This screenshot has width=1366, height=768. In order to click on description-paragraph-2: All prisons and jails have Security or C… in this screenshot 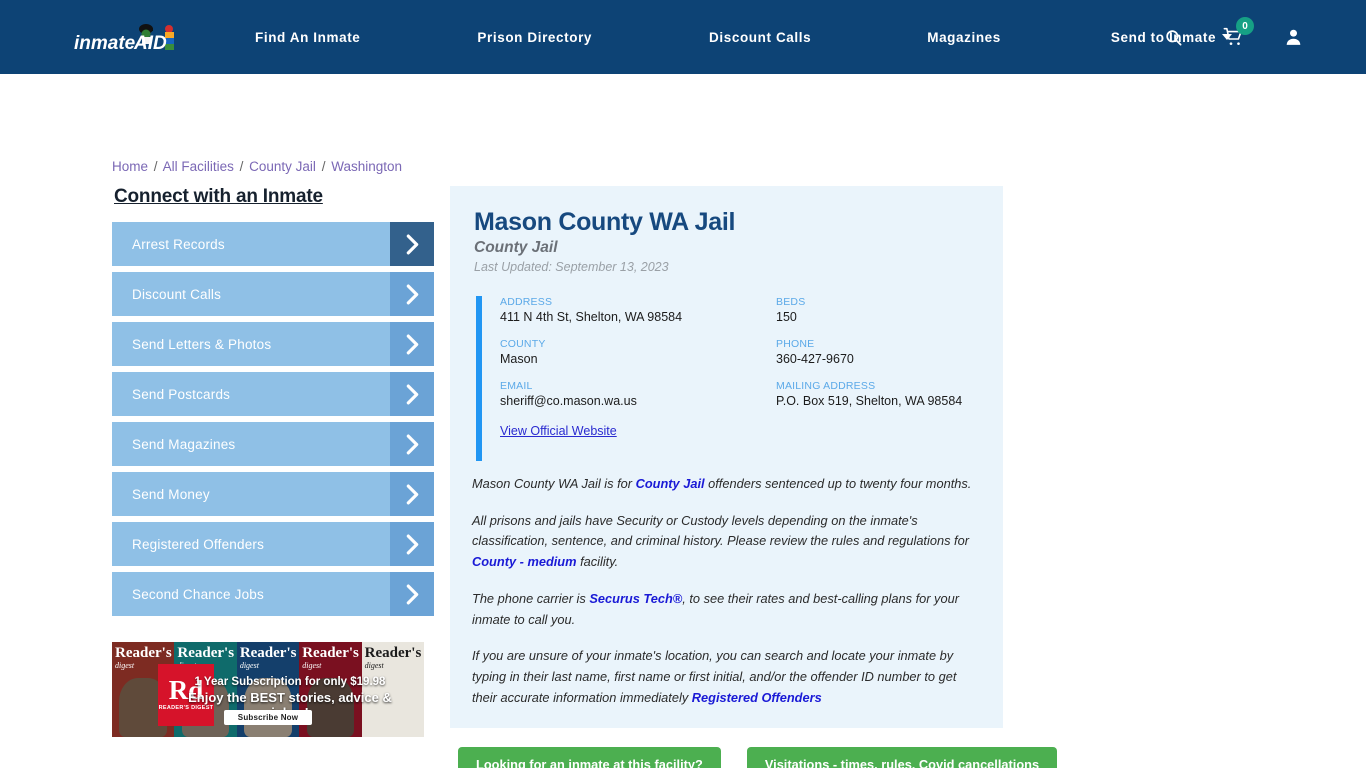, I will do `click(725, 542)`.